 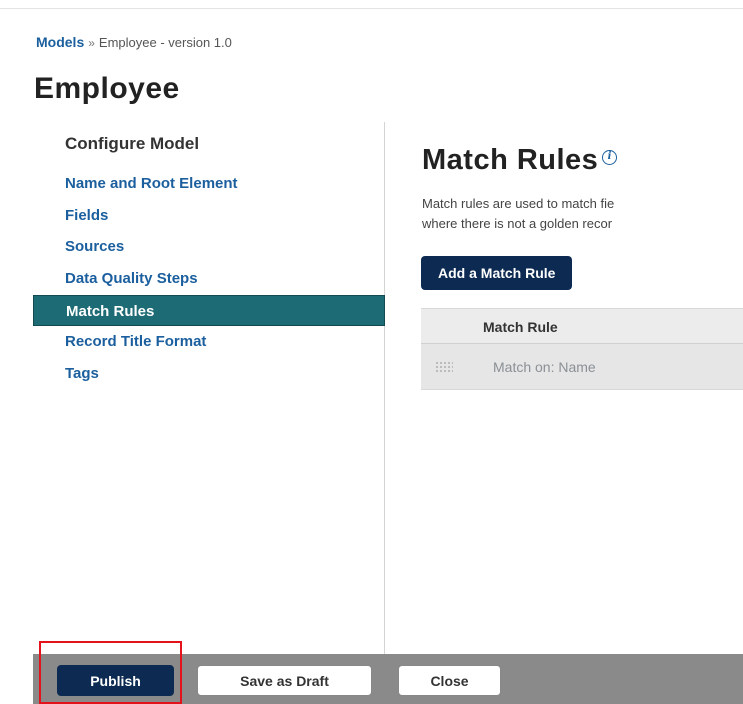 What do you see at coordinates (132, 143) in the screenshot?
I see `sidebar-heading: Configure Model` at bounding box center [132, 143].